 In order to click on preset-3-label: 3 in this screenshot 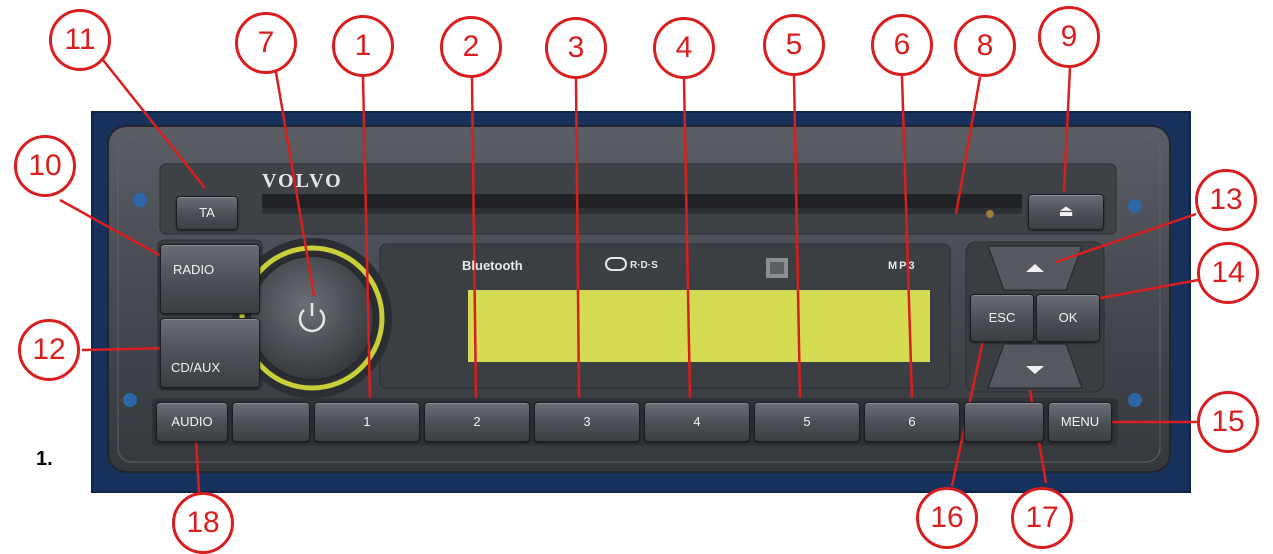, I will do `click(587, 421)`.